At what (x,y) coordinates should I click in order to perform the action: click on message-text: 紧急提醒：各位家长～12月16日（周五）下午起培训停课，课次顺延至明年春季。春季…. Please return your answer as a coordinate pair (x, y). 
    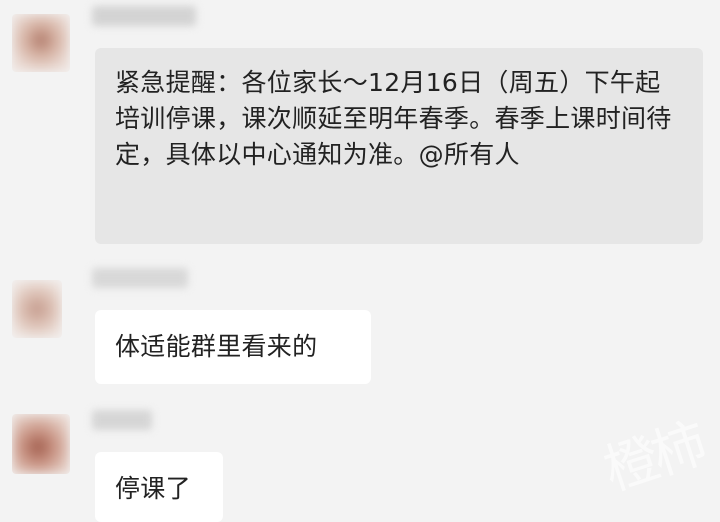
    Looking at the image, I should click on (393, 118).